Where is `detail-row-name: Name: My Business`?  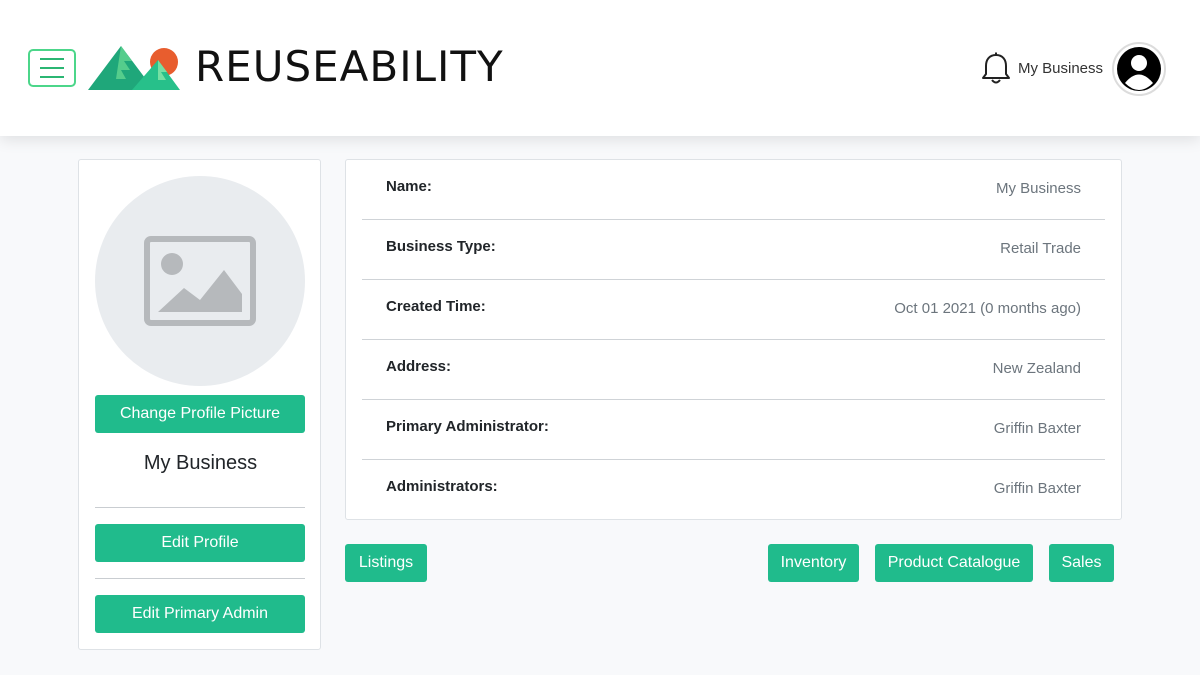
detail-row-name: Name: My Business is located at coordinates (733, 190).